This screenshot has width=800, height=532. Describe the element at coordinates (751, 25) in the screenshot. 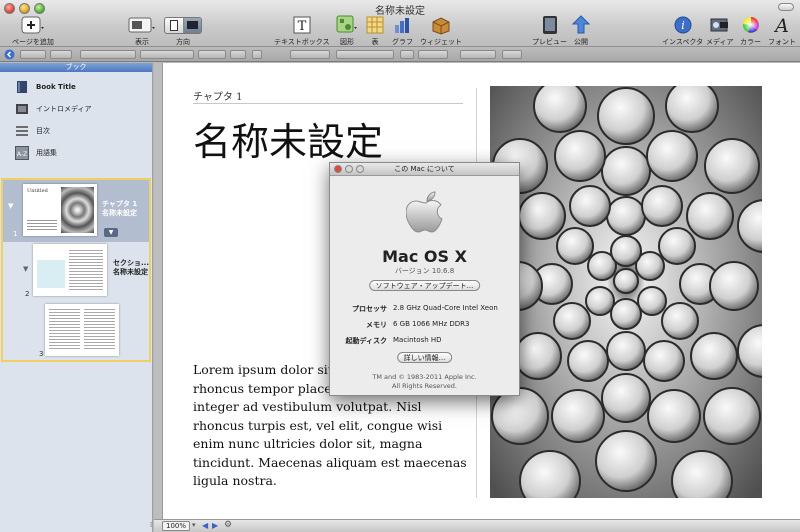

I see `color-wheel-icon` at that location.